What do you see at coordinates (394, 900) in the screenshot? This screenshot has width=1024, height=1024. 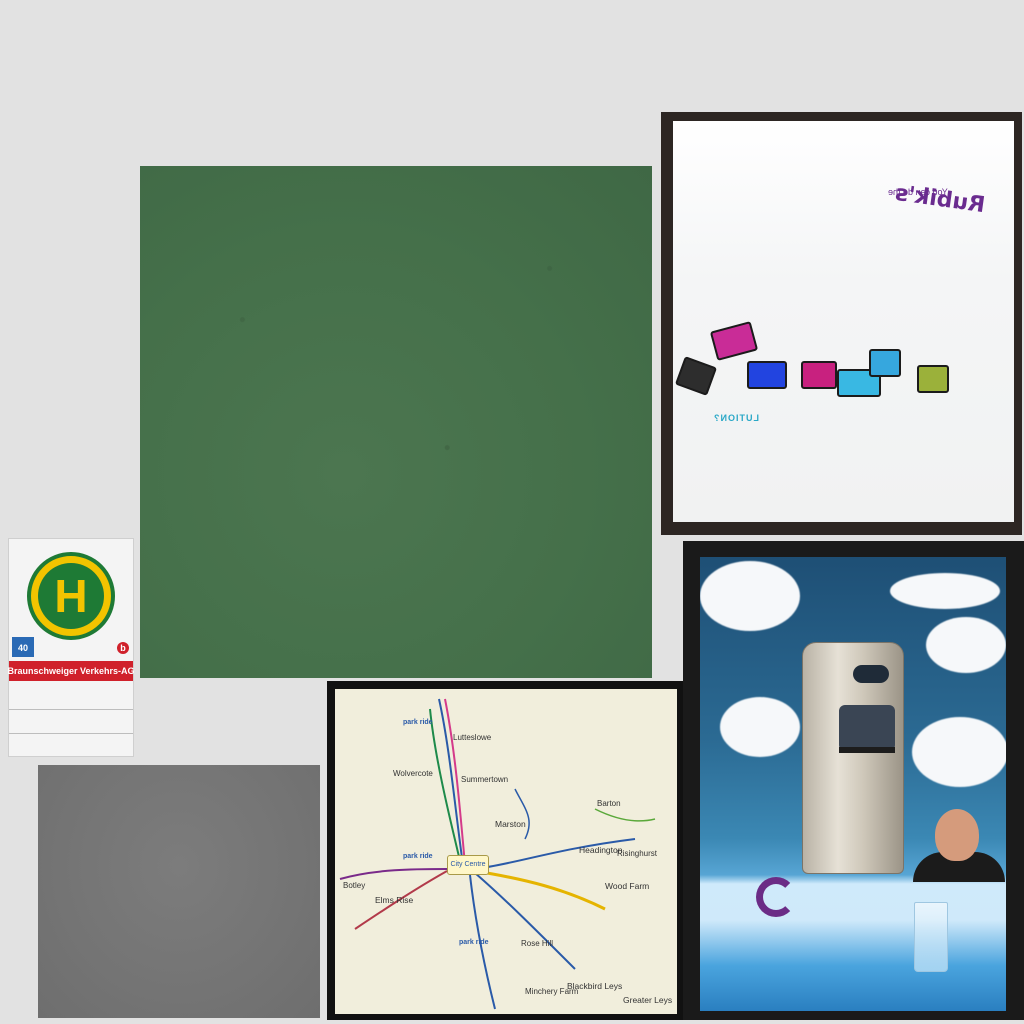 I see `place-label: Elms Rise` at bounding box center [394, 900].